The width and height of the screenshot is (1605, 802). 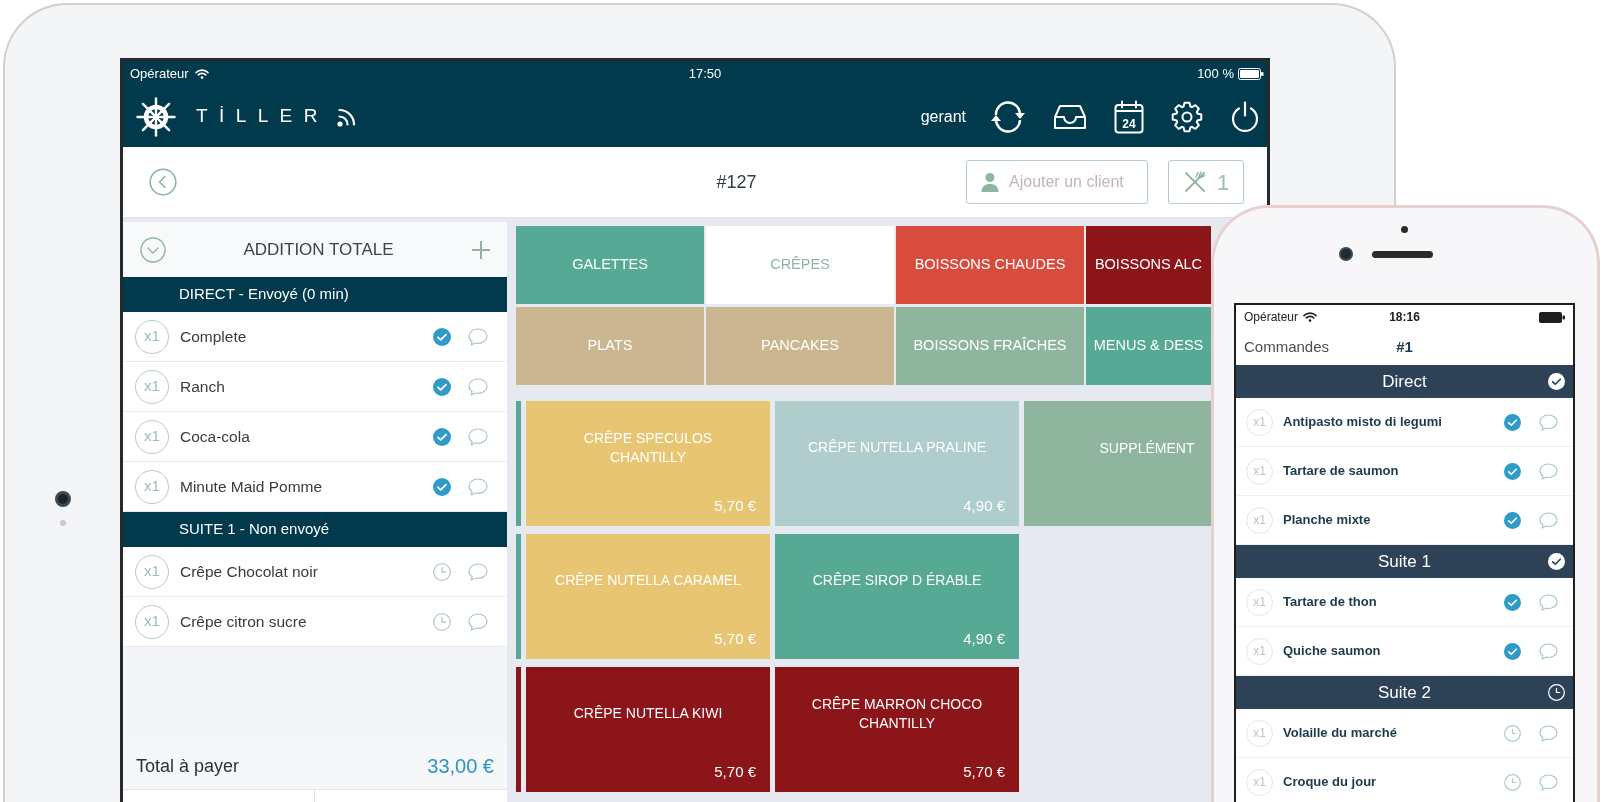 I want to click on product-button: SUPPLÉMENT, so click(x=1117, y=463).